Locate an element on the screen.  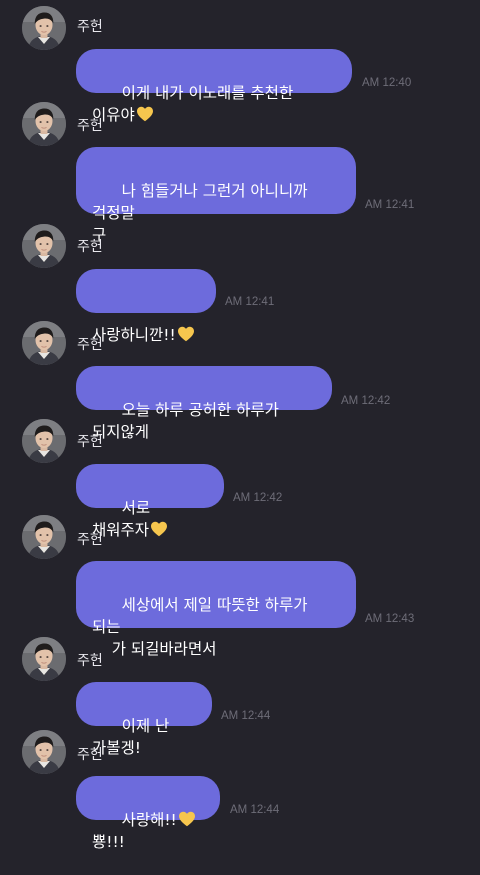
message-text: 사랑해!! is located at coordinates (149, 820).